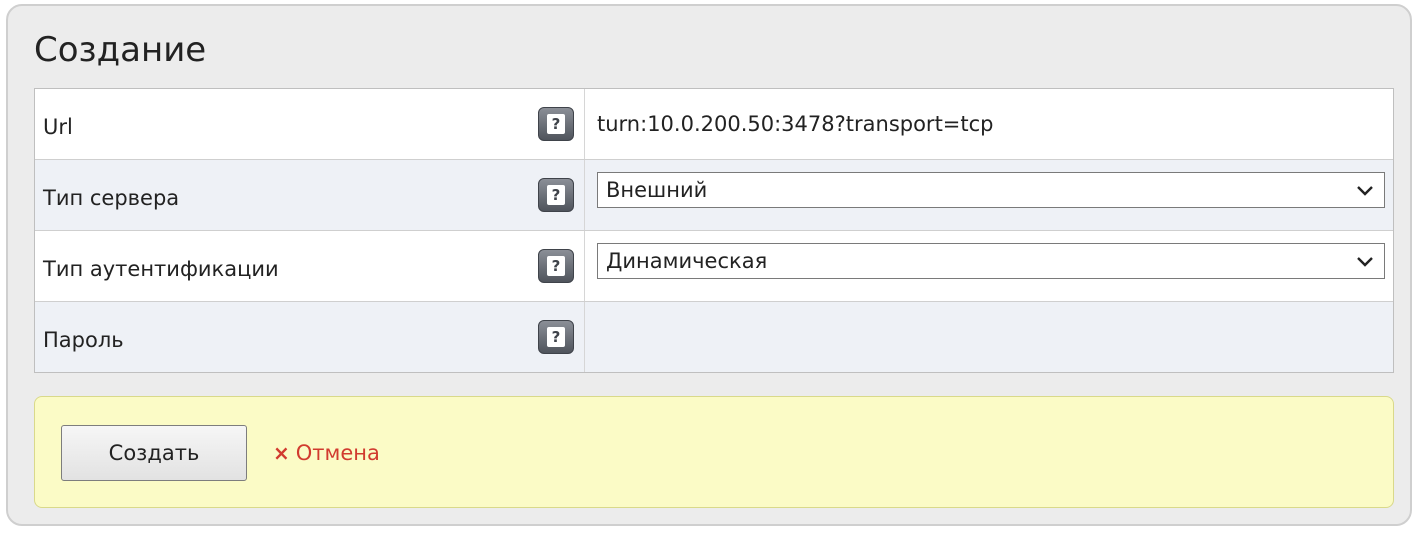 This screenshot has width=1426, height=534. I want to click on close-icon: ×, so click(281, 453).